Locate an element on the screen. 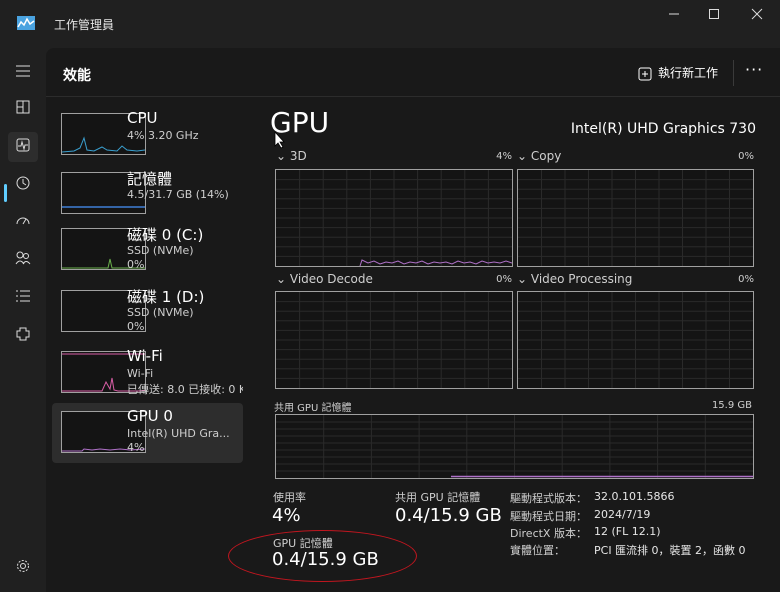  driver-version-label: 驅動程式版本： is located at coordinates (548, 498).